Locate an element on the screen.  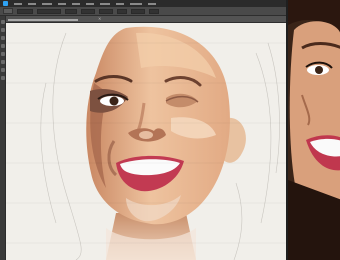
eraser-tool-icon is located at coordinates (3, 54).